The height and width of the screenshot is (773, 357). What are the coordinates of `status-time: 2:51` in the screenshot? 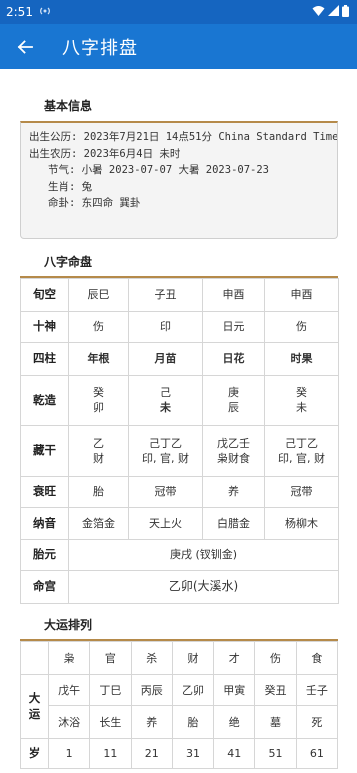 It's located at (19, 12).